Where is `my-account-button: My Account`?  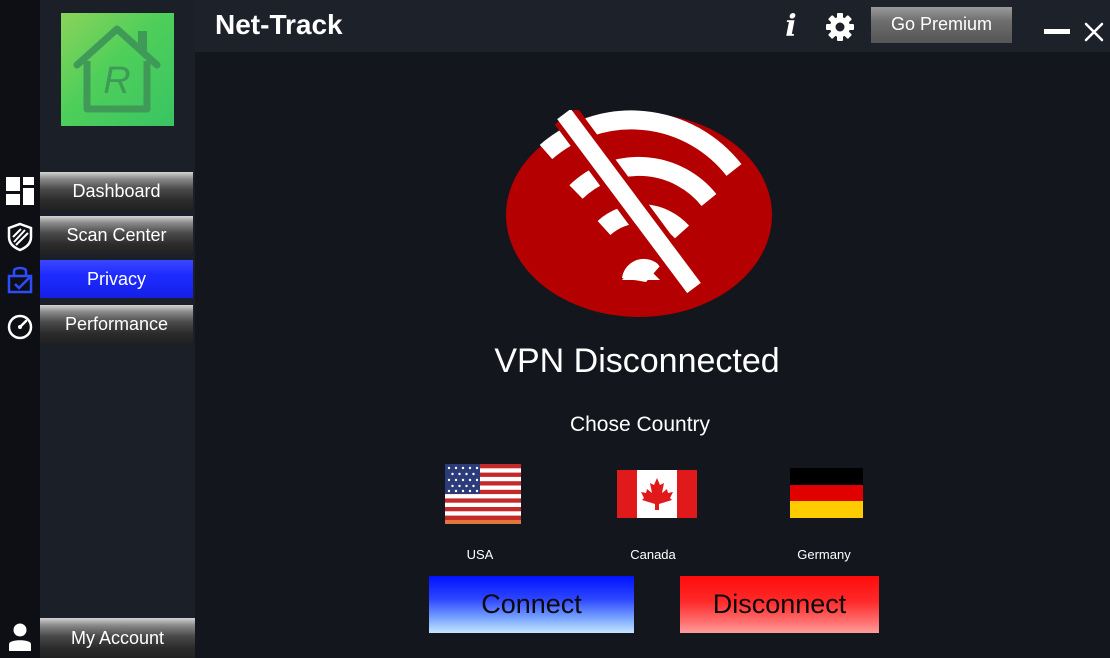
my-account-button: My Account is located at coordinates (117, 638).